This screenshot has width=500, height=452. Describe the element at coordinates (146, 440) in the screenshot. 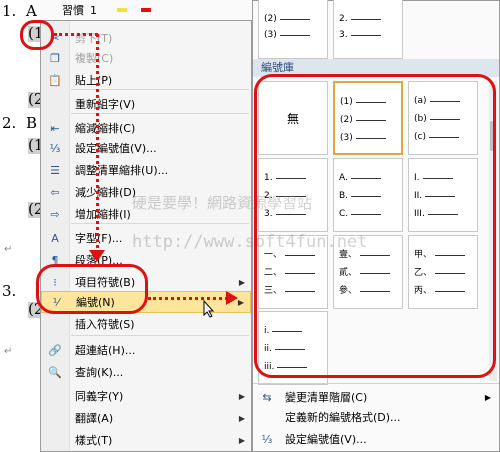

I see `menu-item-18: 樣式(T) ▶` at that location.